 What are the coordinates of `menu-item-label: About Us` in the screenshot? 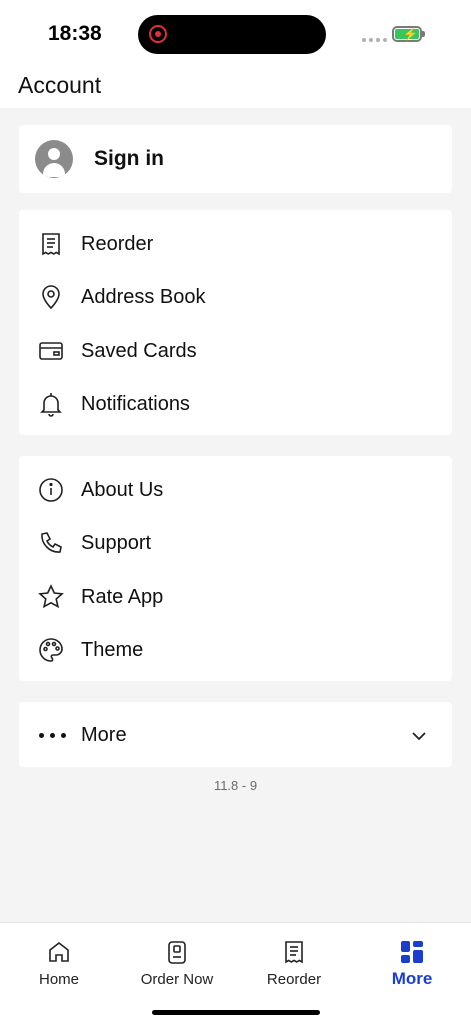 It's located at (122, 490).